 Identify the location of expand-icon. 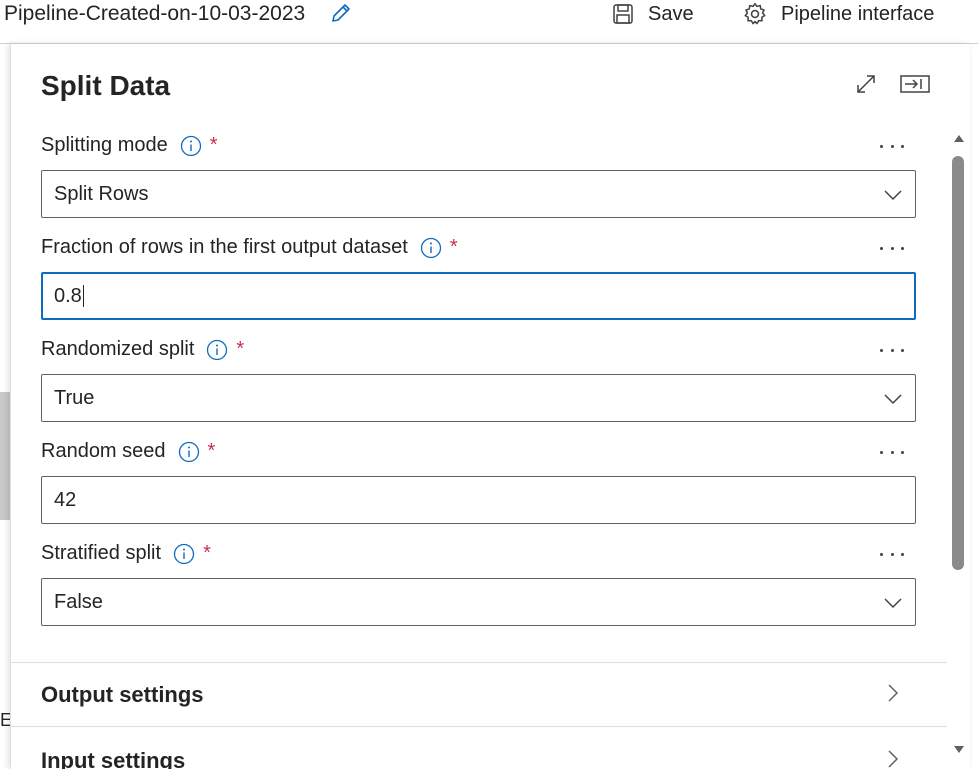
(866, 84).